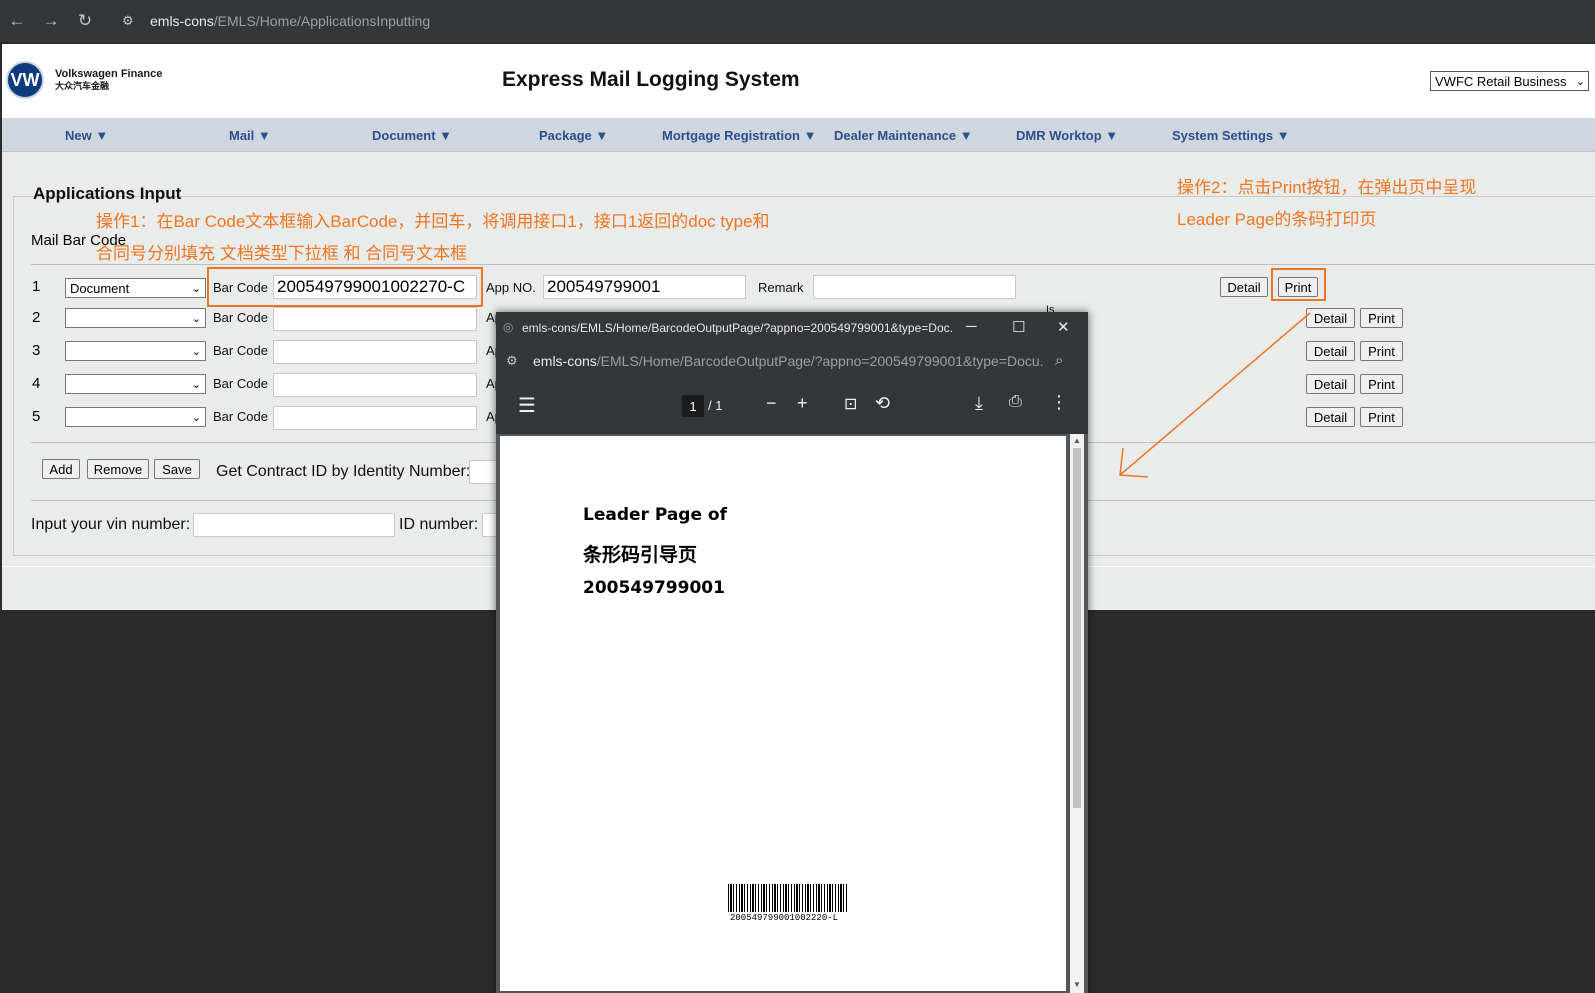  Describe the element at coordinates (135, 288) in the screenshot. I see `doc-type-select: Document ⌄` at that location.